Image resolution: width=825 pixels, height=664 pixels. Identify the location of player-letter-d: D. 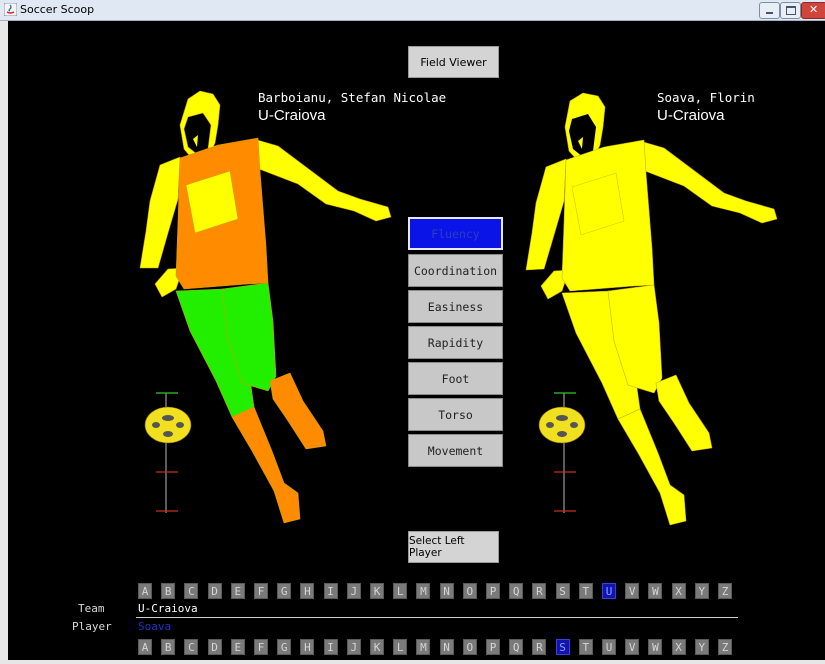
(214, 647).